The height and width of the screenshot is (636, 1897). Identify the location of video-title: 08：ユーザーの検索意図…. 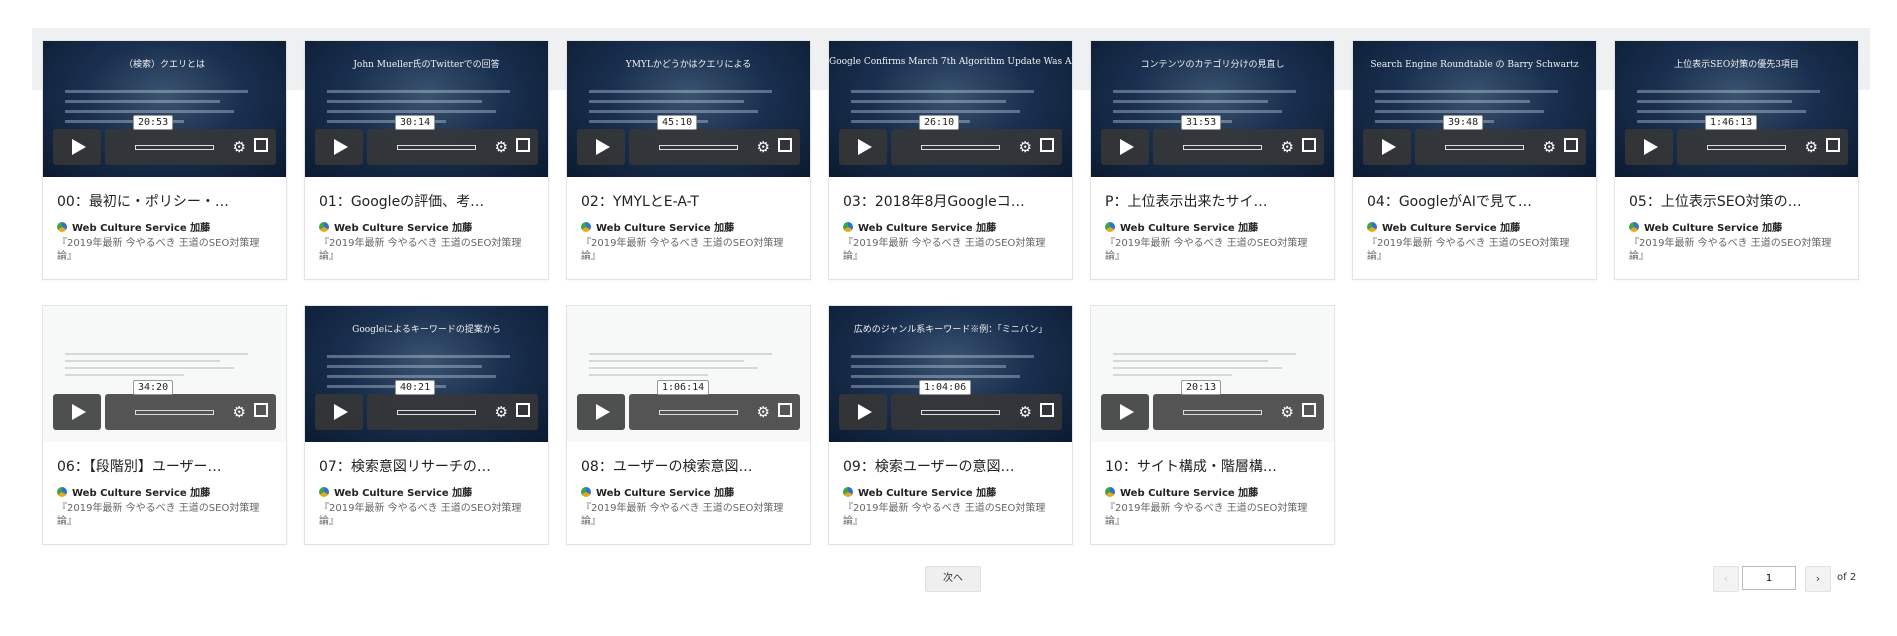
(667, 466).